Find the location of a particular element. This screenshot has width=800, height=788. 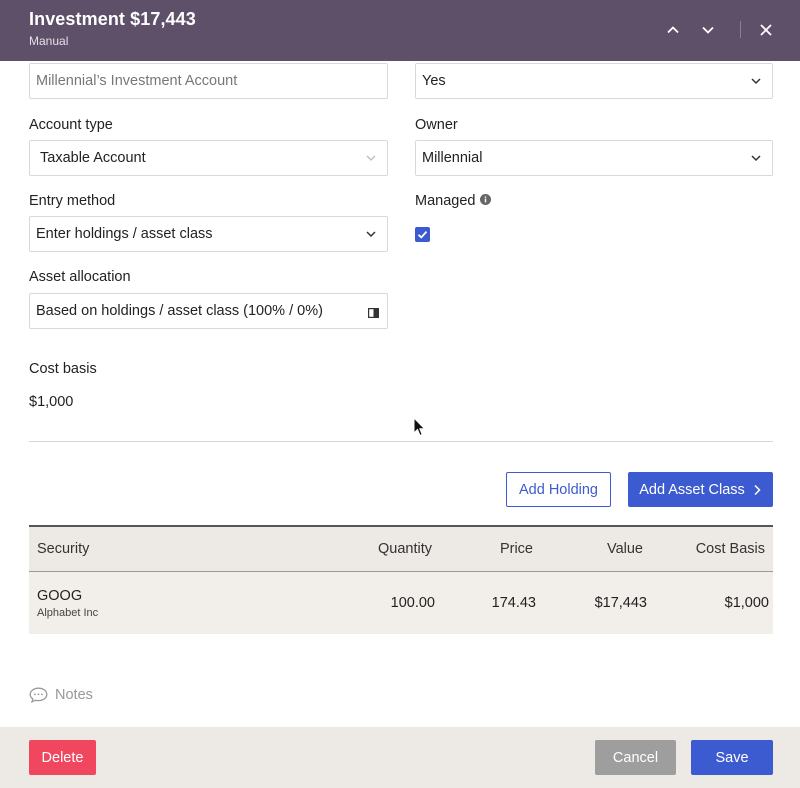

close-icon is located at coordinates (766, 30).